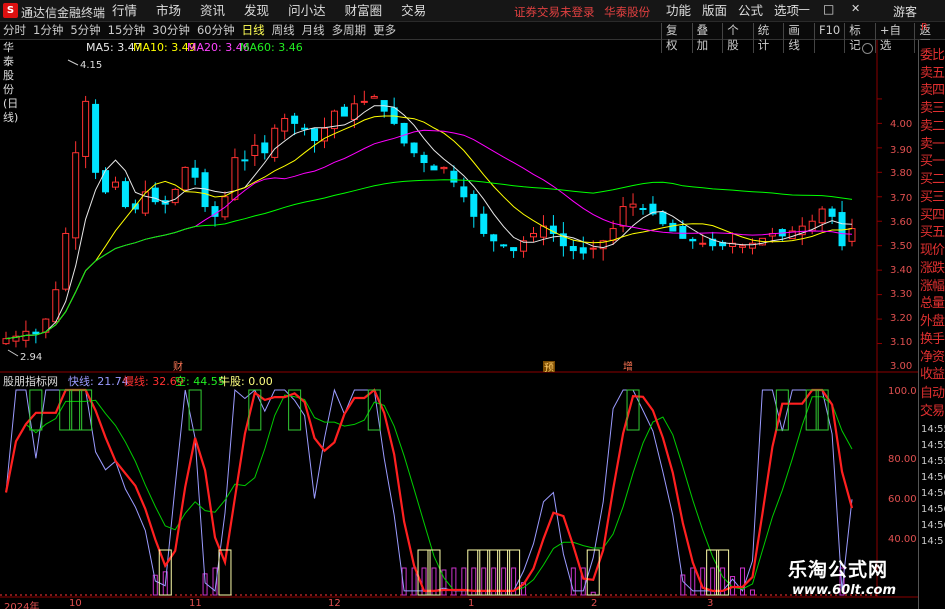 The height and width of the screenshot is (609, 945). What do you see at coordinates (13, 353) in the screenshot?
I see `low-marker-line` at bounding box center [13, 353].